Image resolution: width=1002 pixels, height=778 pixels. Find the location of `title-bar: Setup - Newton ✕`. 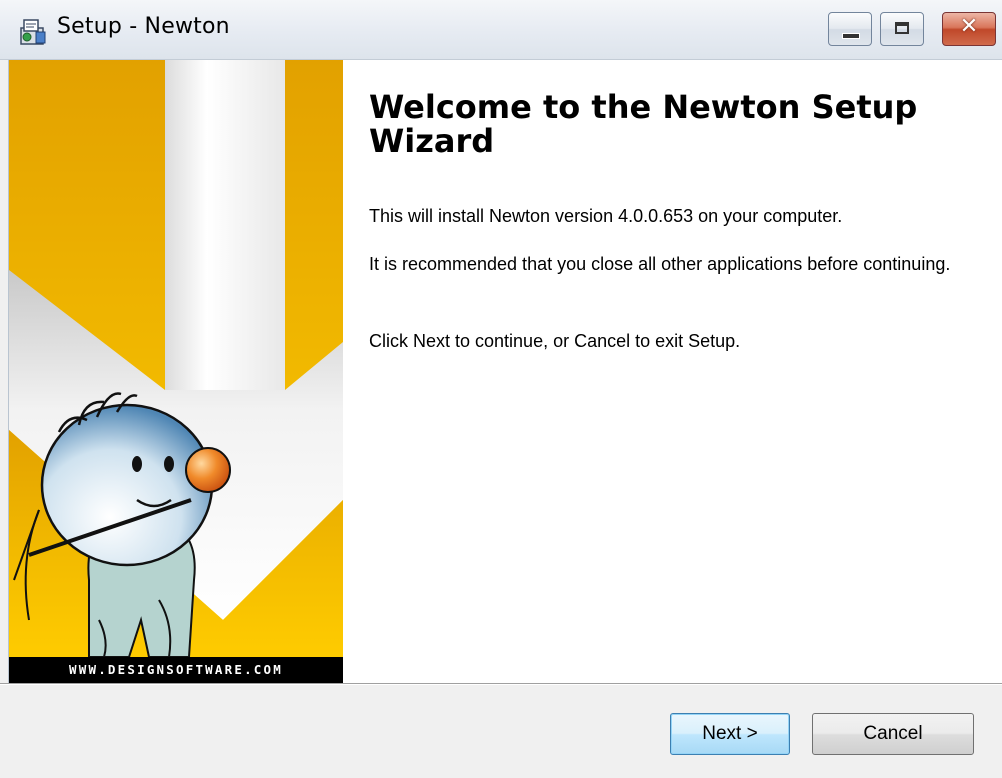

title-bar: Setup - Newton ✕ is located at coordinates (501, 30).